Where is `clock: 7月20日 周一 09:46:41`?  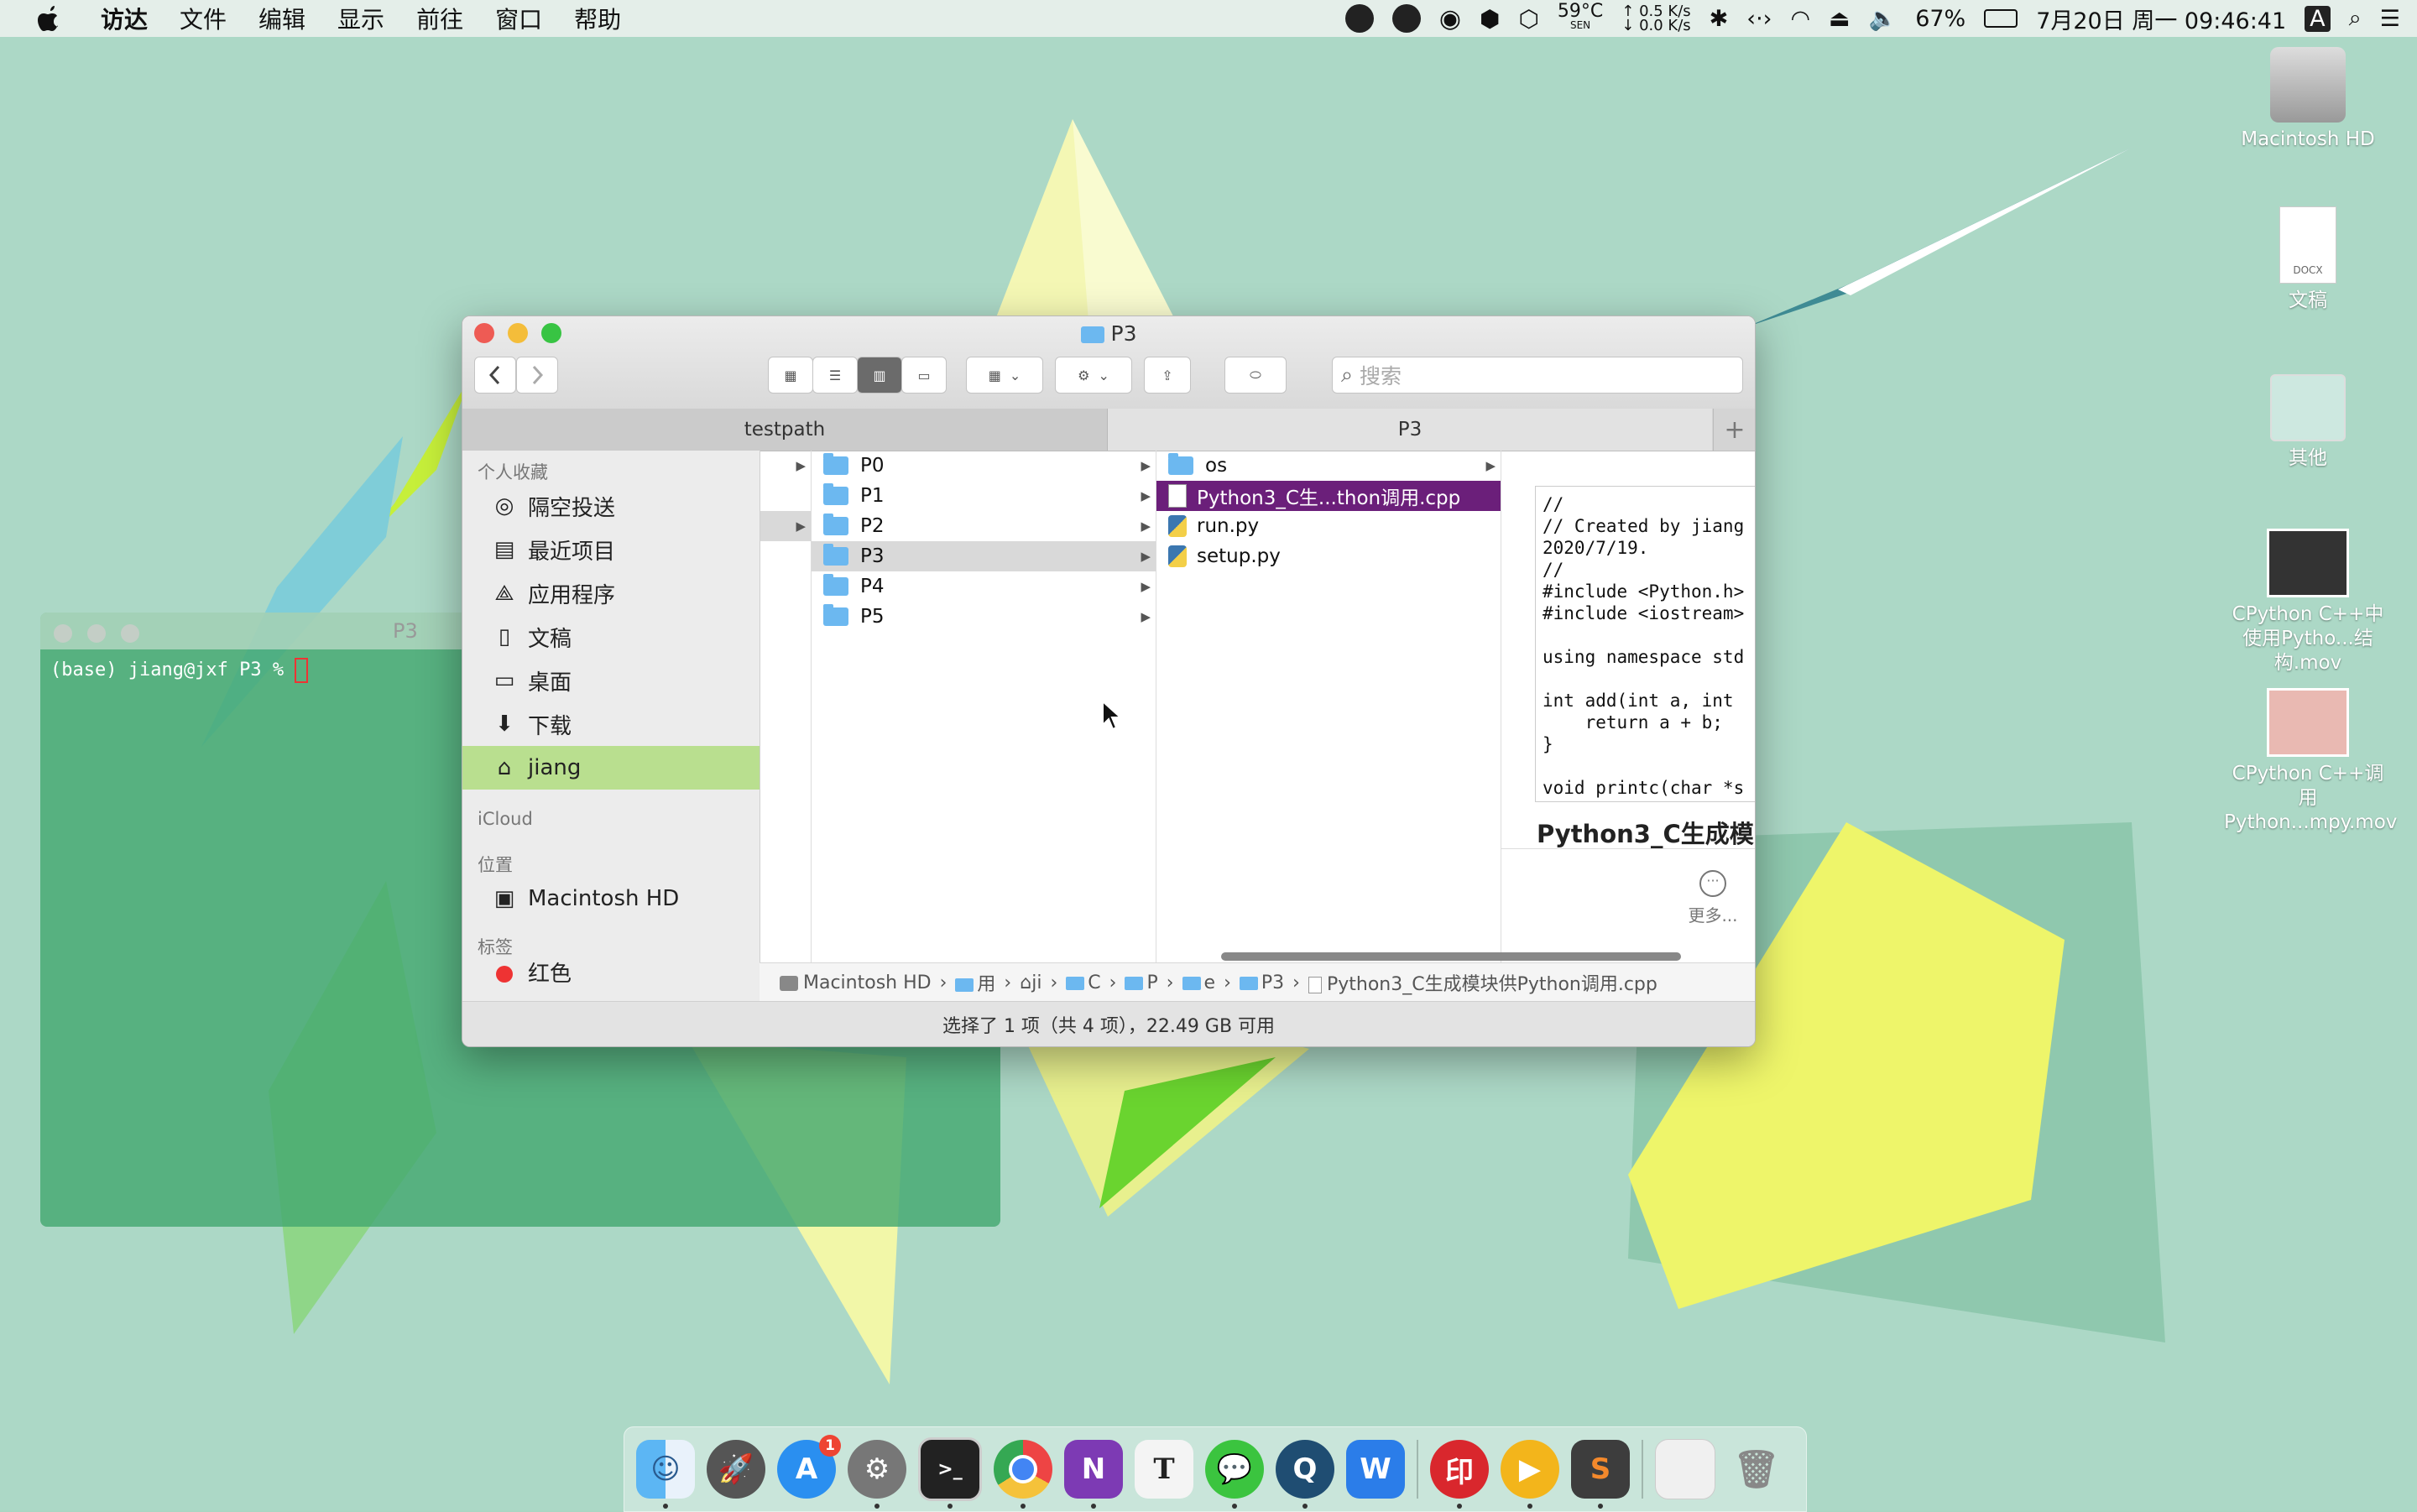
clock: 7月20日 周一 09:46:41 is located at coordinates (2161, 19).